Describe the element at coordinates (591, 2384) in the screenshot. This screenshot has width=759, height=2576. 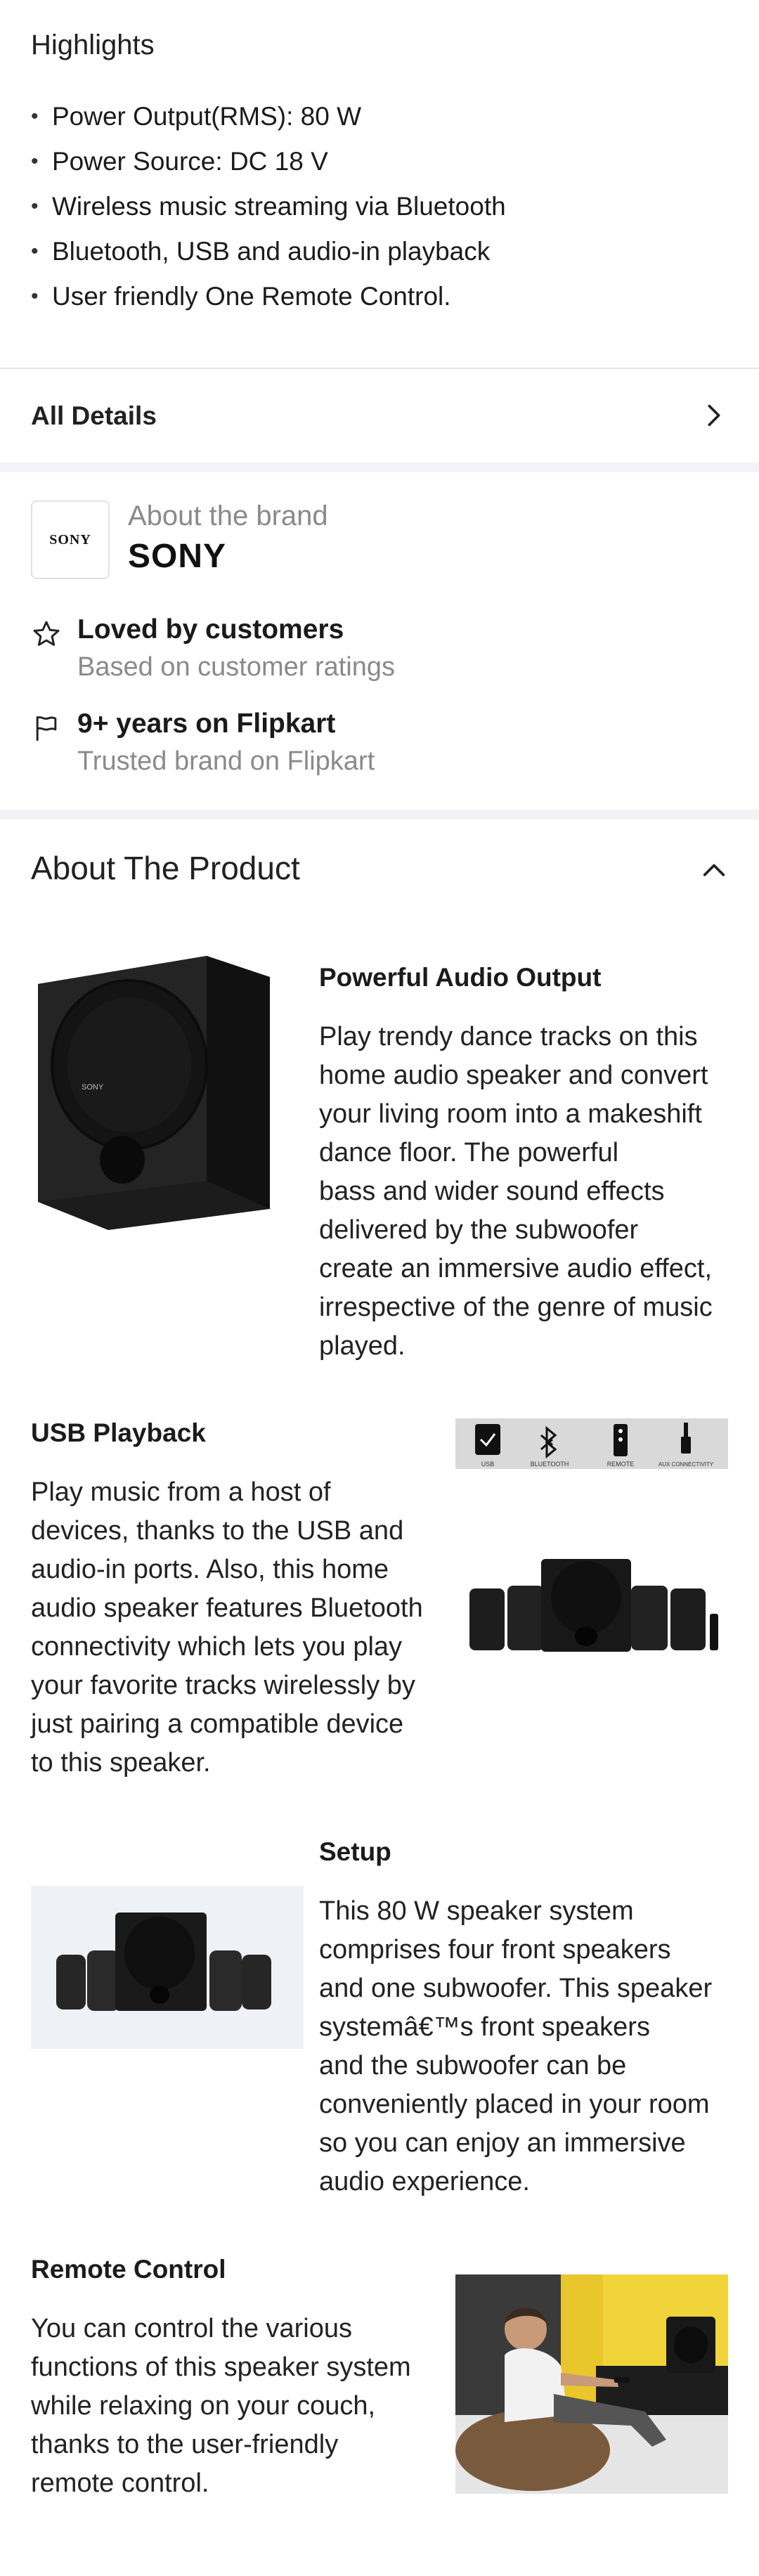
I see `remote-control-image` at that location.